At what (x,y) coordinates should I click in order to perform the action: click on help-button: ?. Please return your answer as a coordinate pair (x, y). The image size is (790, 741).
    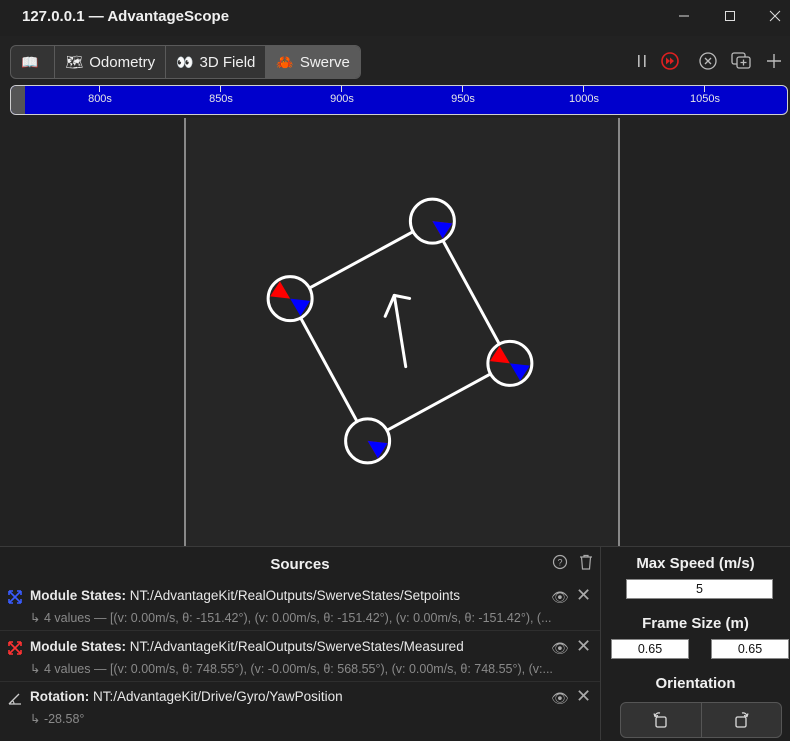
    Looking at the image, I should click on (560, 564).